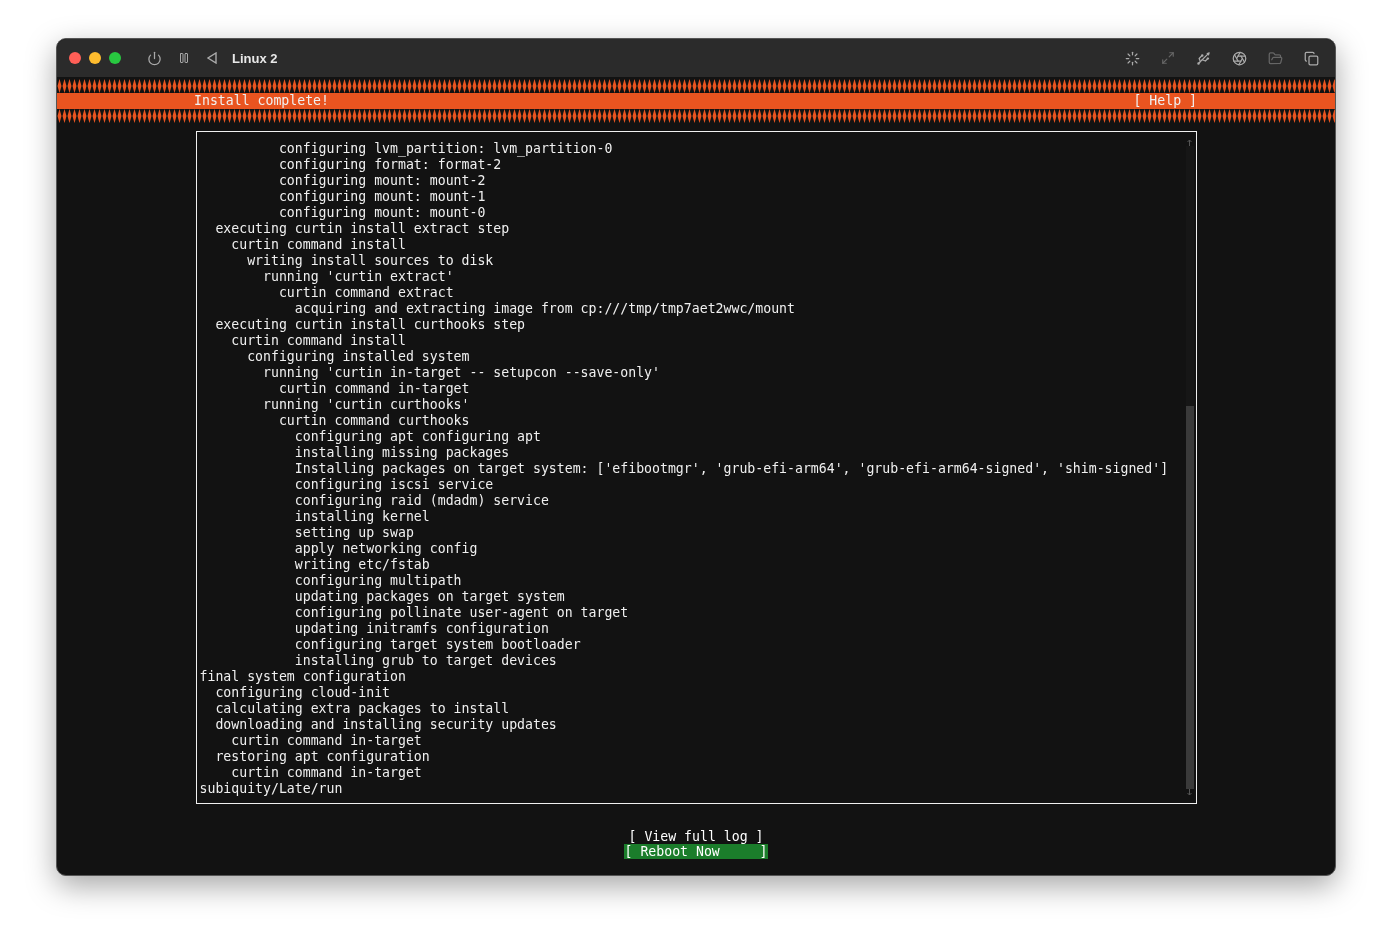 The width and height of the screenshot is (1392, 950). Describe the element at coordinates (362, 708) in the screenshot. I see `log-line: calculating extra packages to install` at that location.